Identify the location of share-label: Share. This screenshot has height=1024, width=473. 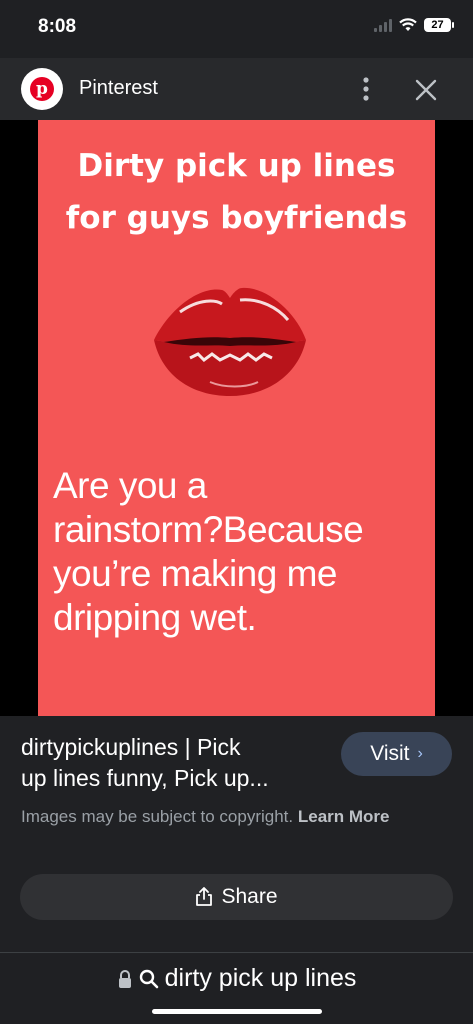
(249, 896).